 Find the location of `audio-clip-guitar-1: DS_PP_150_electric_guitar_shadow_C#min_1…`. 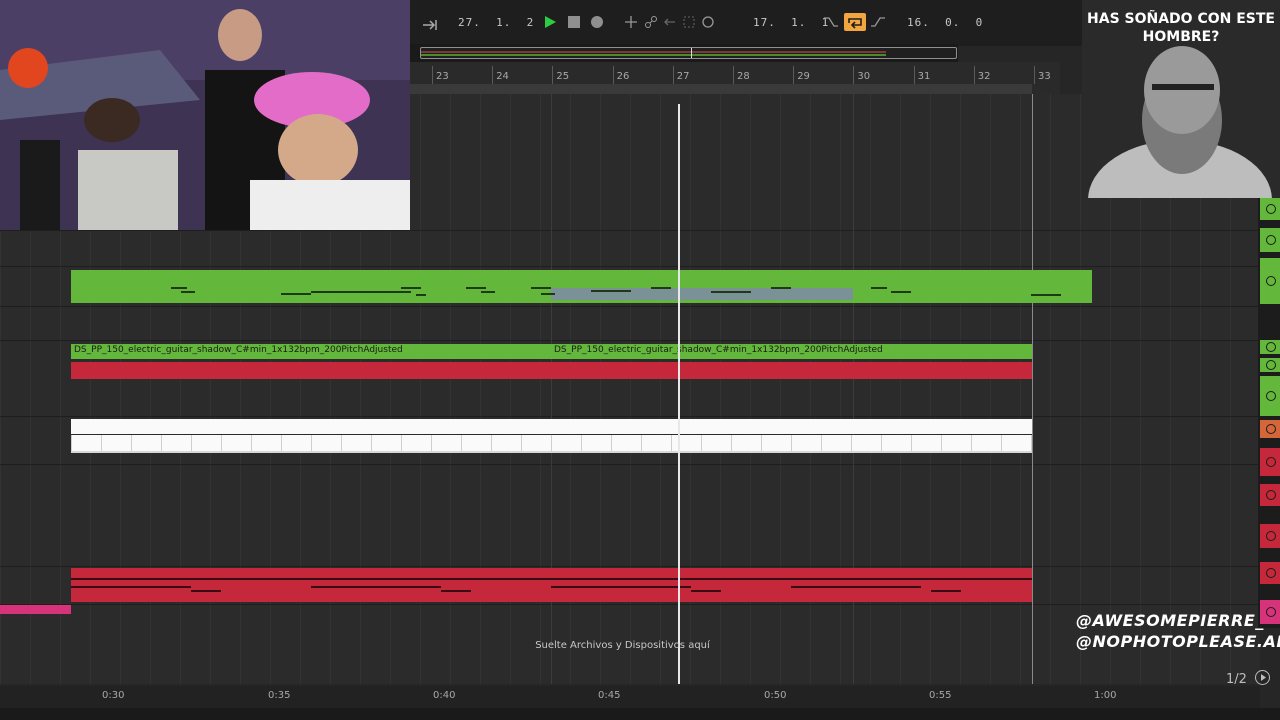

audio-clip-guitar-1: DS_PP_150_electric_guitar_shadow_C#min_1… is located at coordinates (311, 351).